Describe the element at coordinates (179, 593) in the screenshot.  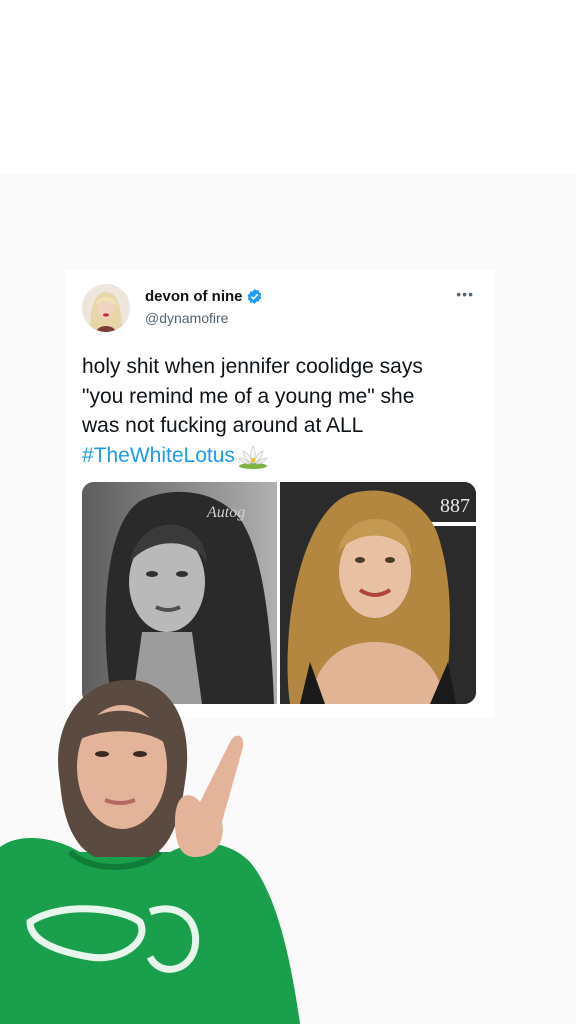
I see `photo-black-and-white-portrait: Autog` at that location.